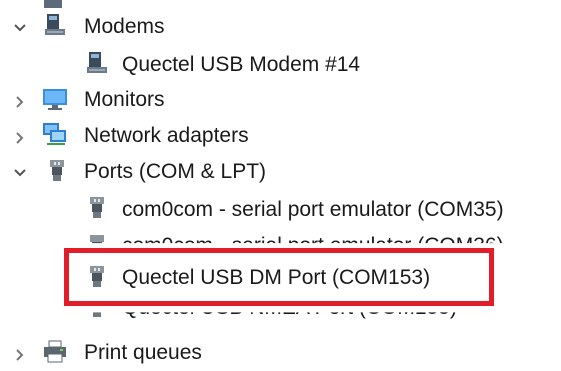  What do you see at coordinates (313, 209) in the screenshot?
I see `tree-item-label: com0com - serial port emulator (COM35)` at bounding box center [313, 209].